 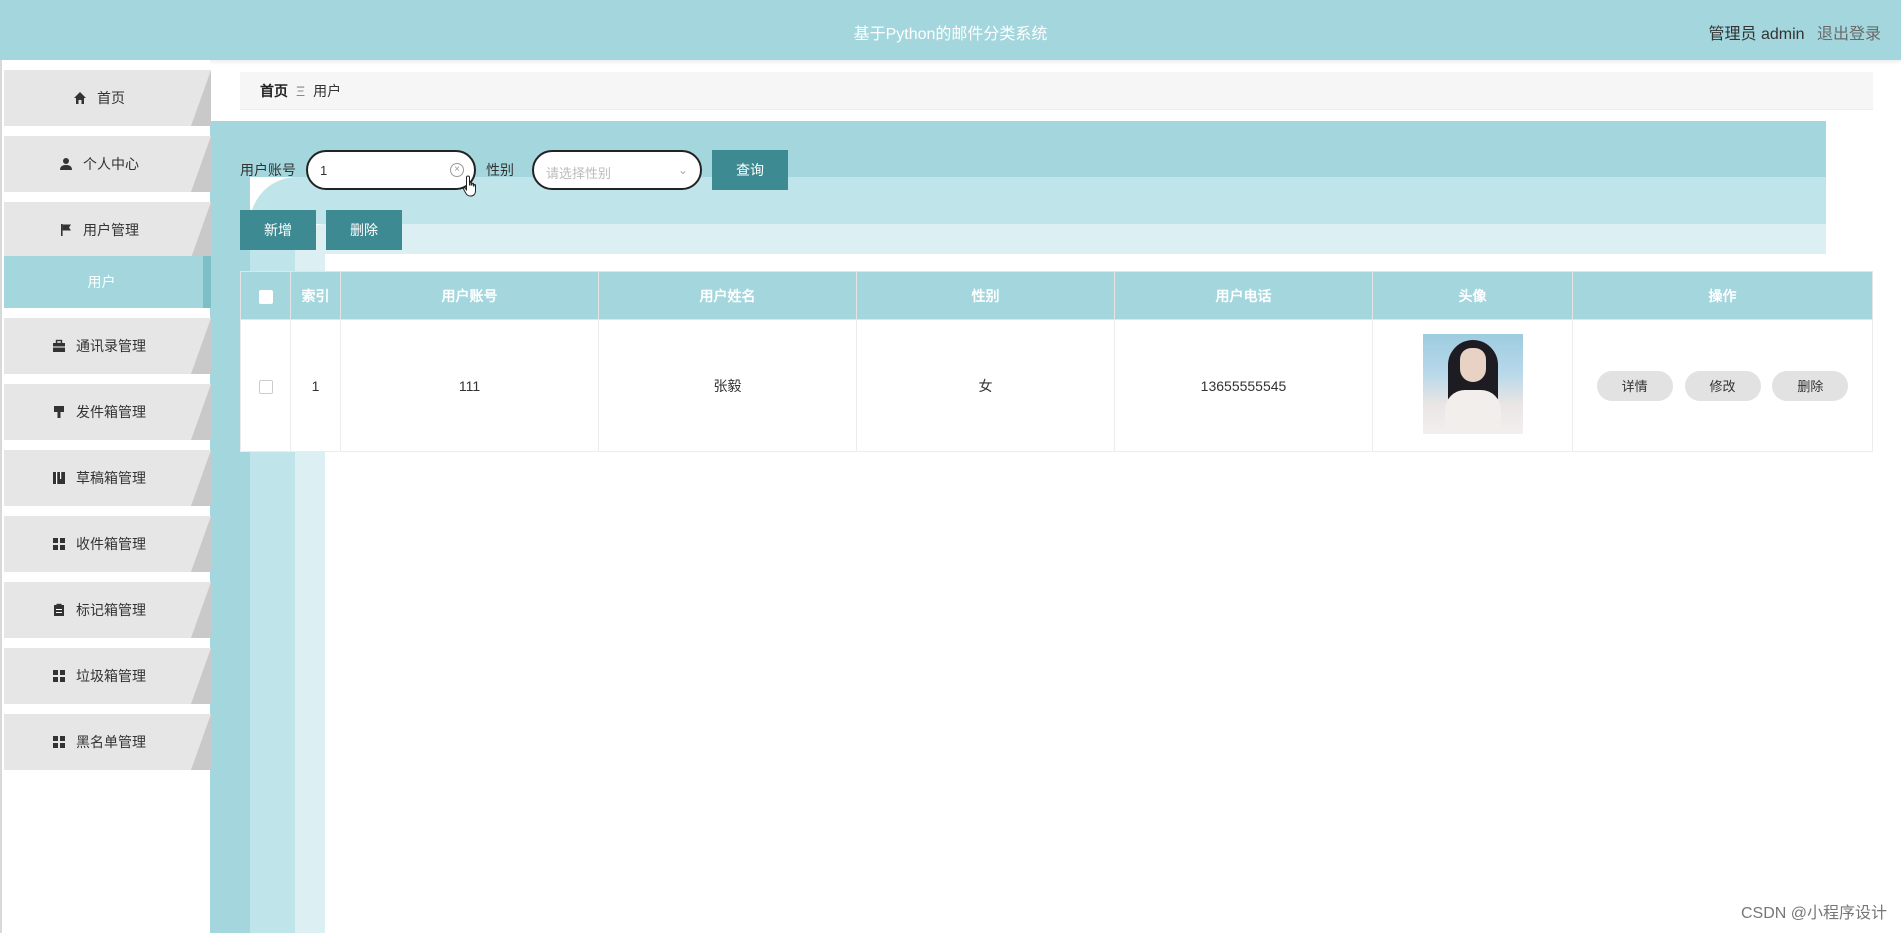 I want to click on sidebar-item-label: 黑名单管理, so click(x=111, y=742).